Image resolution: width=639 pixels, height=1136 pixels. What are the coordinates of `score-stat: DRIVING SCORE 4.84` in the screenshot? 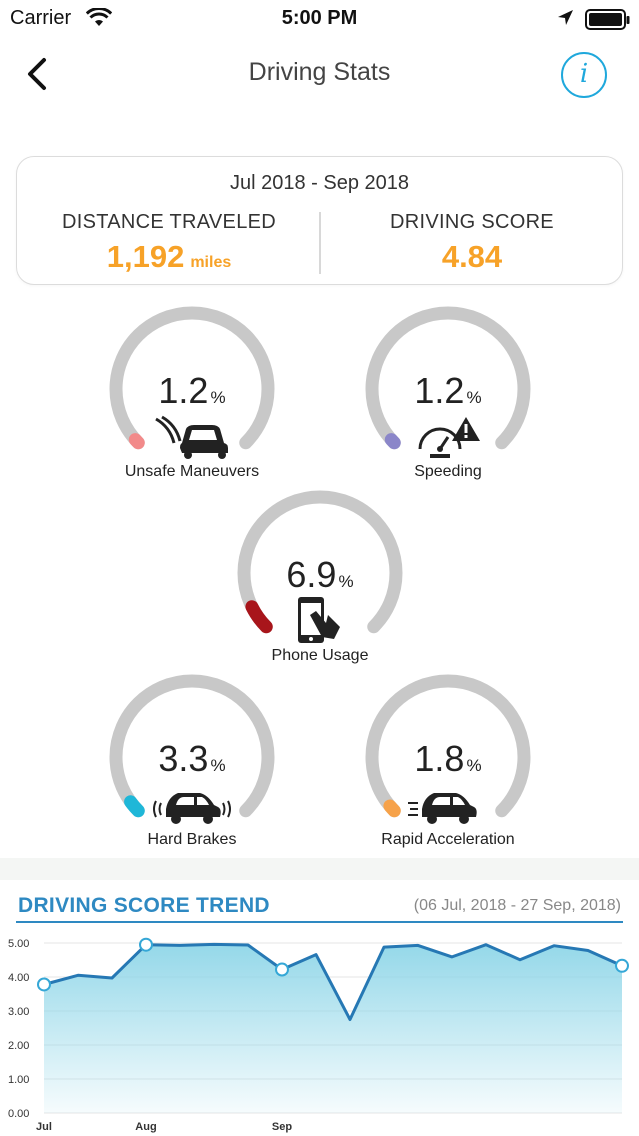 It's located at (472, 243).